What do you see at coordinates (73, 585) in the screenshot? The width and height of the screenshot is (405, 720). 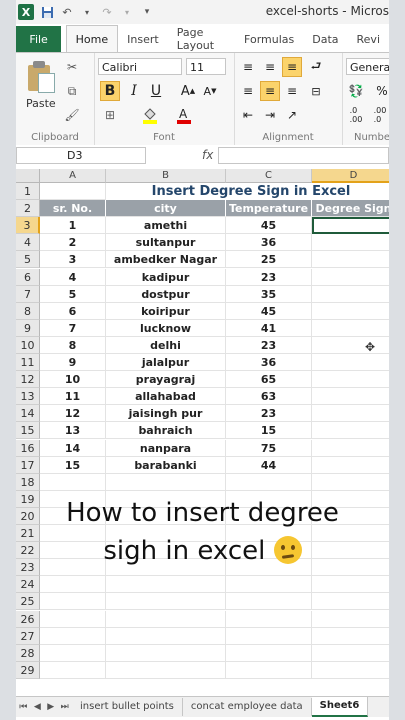 I see `cell-a24` at bounding box center [73, 585].